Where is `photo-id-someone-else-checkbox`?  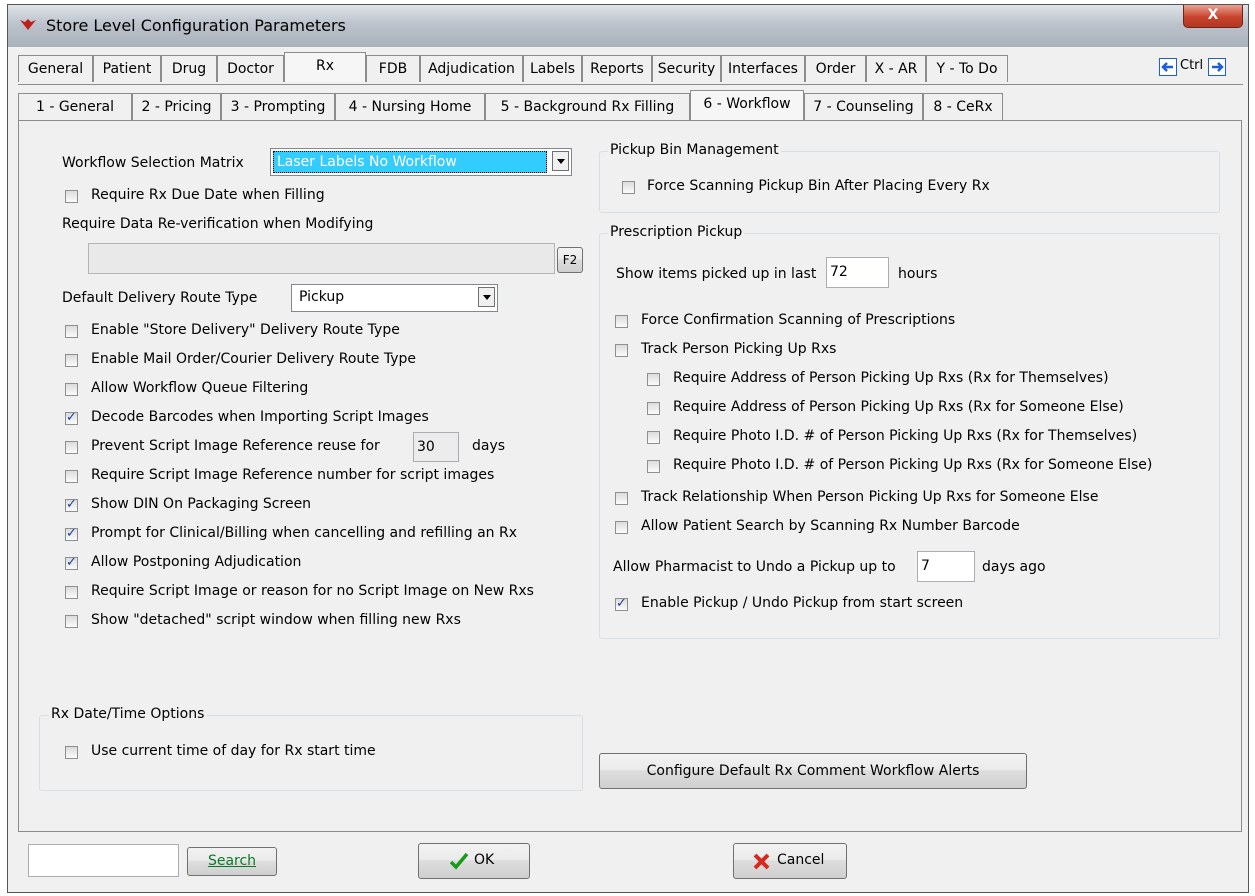 photo-id-someone-else-checkbox is located at coordinates (653, 466).